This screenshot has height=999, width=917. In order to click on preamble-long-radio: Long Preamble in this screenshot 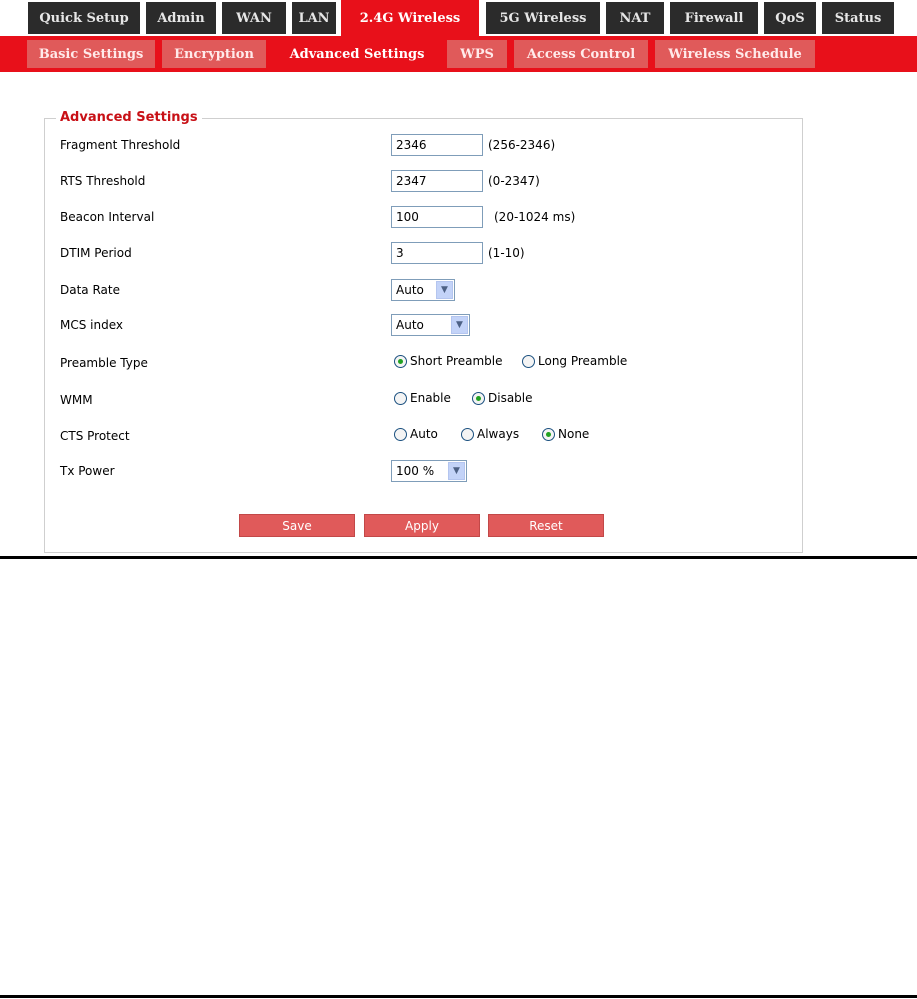, I will do `click(574, 361)`.